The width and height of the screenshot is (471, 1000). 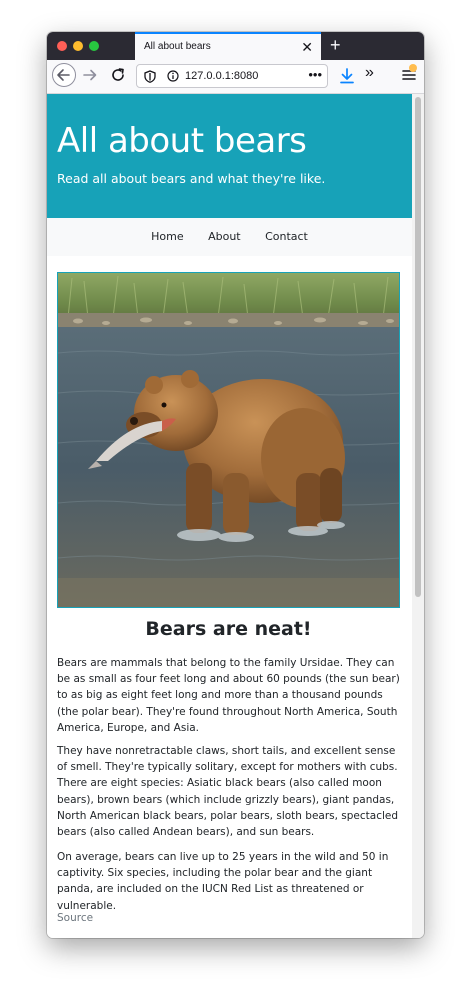 I want to click on back-button, so click(x=64, y=75).